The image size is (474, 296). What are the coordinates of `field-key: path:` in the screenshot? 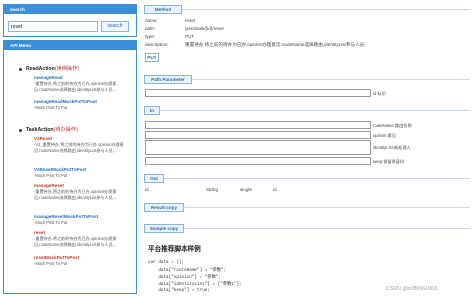 It's located at (150, 28).